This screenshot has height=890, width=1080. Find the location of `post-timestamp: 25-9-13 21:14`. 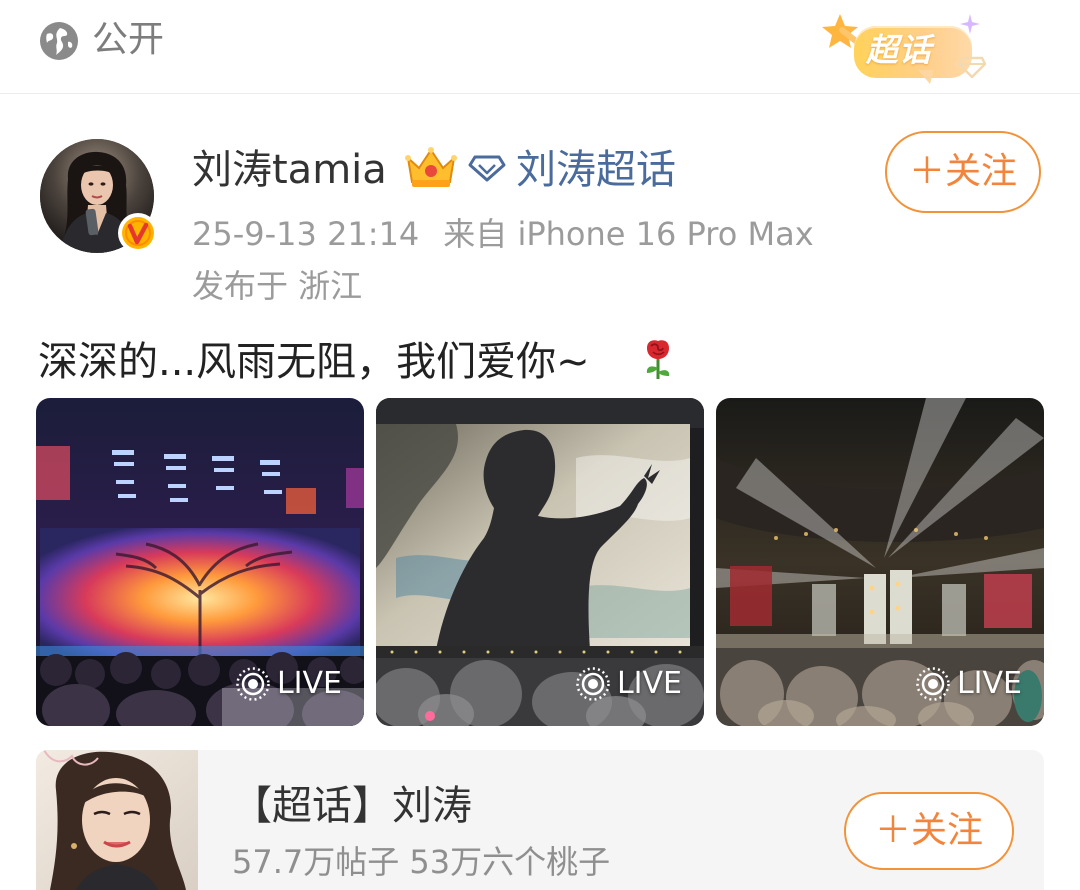

post-timestamp: 25-9-13 21:14 is located at coordinates (306, 234).